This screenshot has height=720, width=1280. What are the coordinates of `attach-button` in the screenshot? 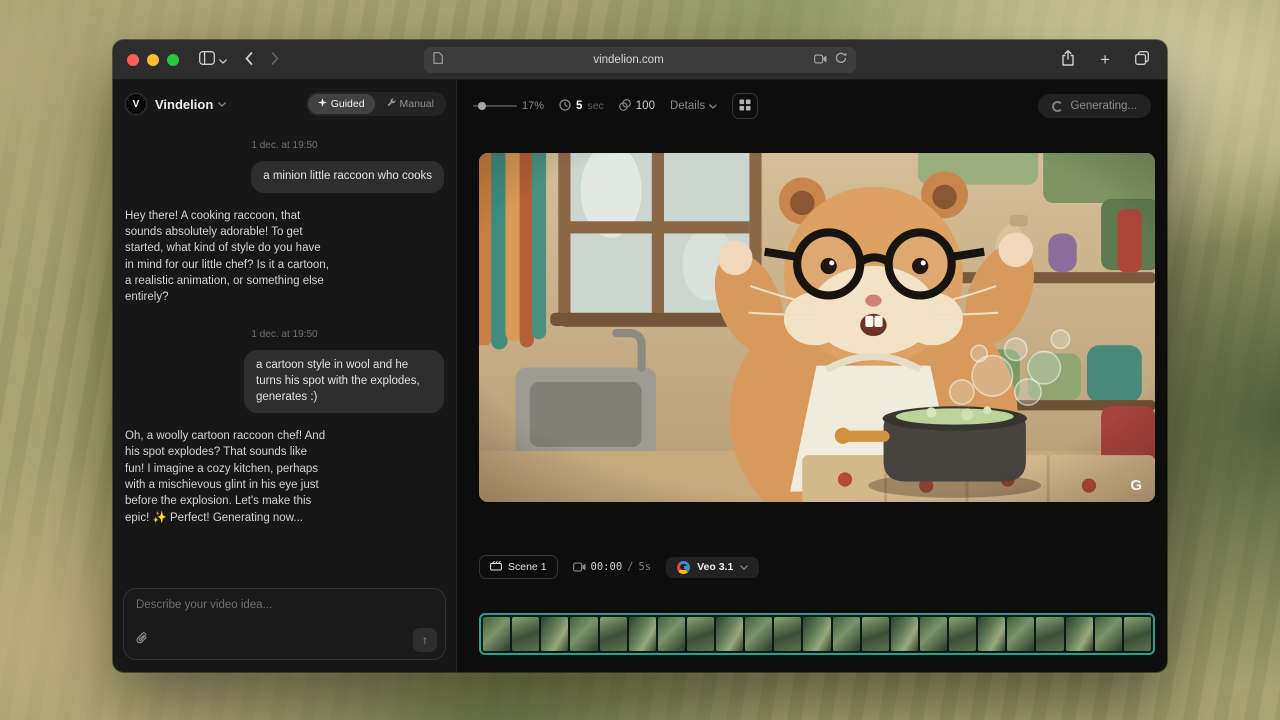 It's located at (141, 640).